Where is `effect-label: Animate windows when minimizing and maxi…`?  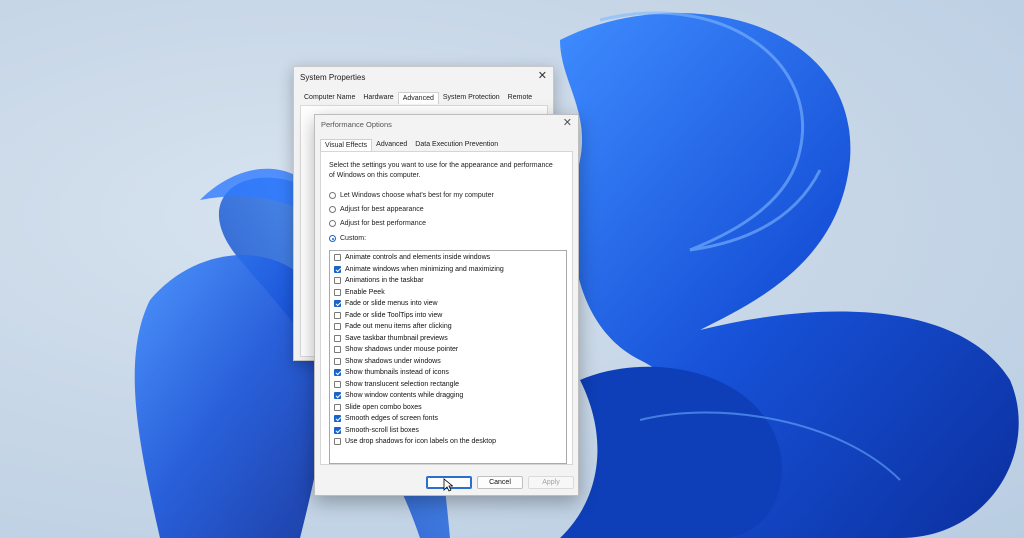 effect-label: Animate windows when minimizing and maxi… is located at coordinates (424, 269).